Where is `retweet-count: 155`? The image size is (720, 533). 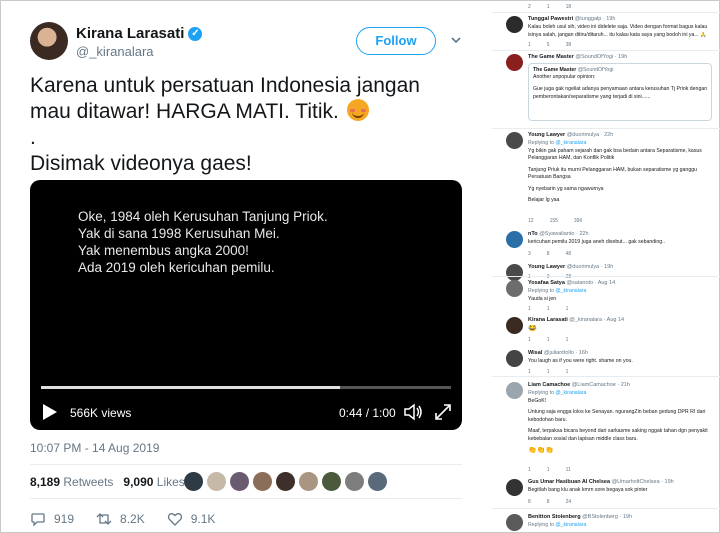
retweet-count: 155 is located at coordinates (554, 221).